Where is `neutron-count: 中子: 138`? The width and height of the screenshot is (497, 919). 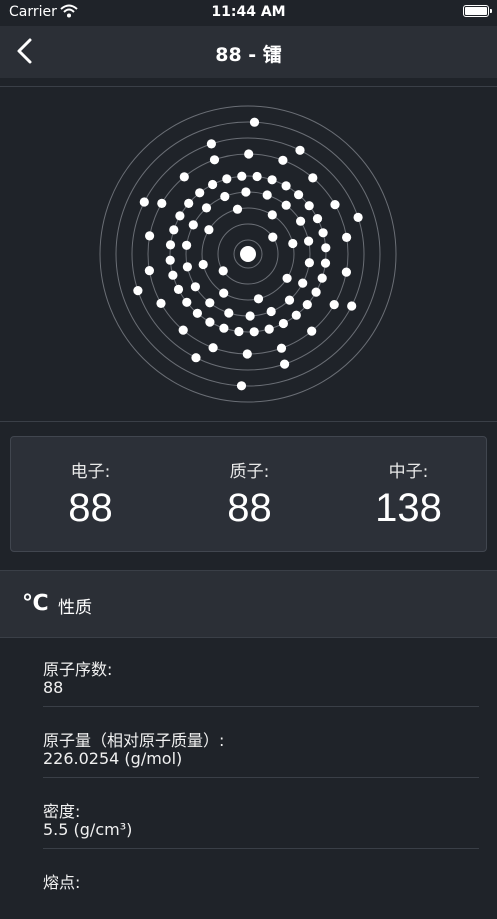
neutron-count: 中子: 138 is located at coordinates (408, 494).